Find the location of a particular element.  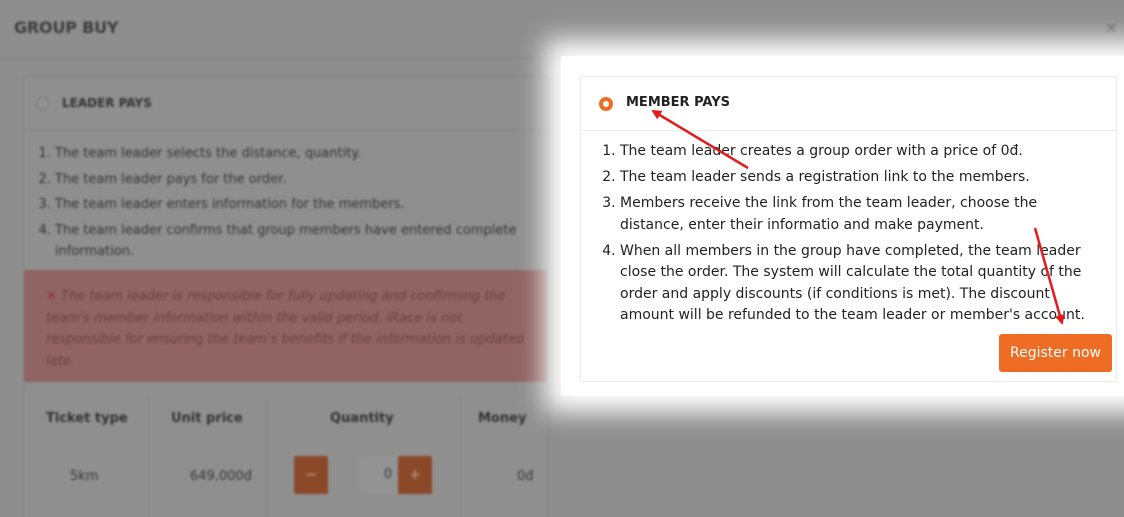

header-quantity: Quantity is located at coordinates (362, 418).